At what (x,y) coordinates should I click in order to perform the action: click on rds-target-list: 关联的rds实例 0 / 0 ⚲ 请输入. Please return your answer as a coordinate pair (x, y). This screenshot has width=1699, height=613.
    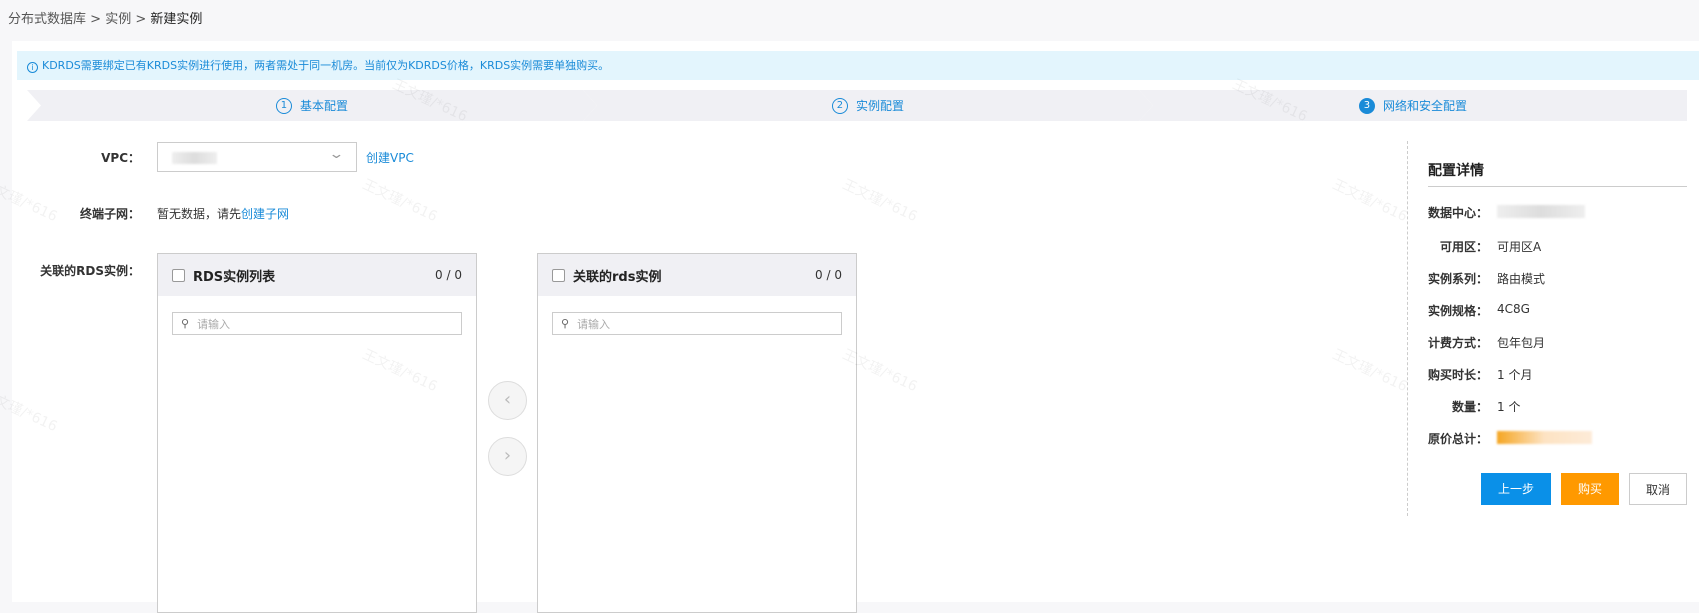
    Looking at the image, I should click on (697, 433).